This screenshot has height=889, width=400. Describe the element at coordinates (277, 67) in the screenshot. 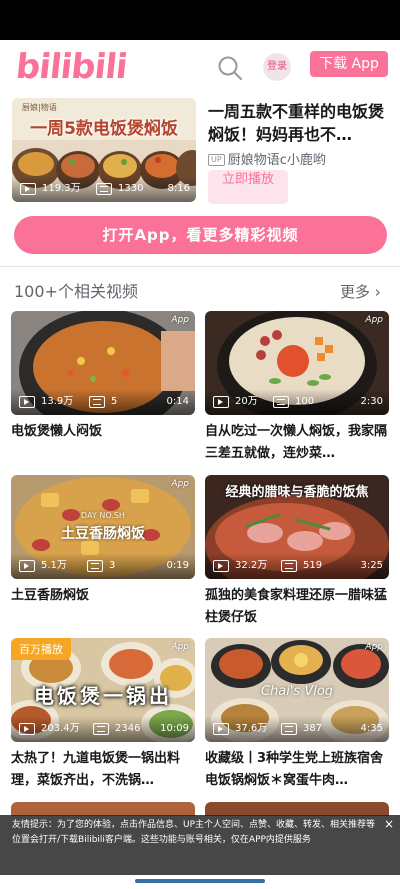

I see `login-avatar: 登录` at that location.